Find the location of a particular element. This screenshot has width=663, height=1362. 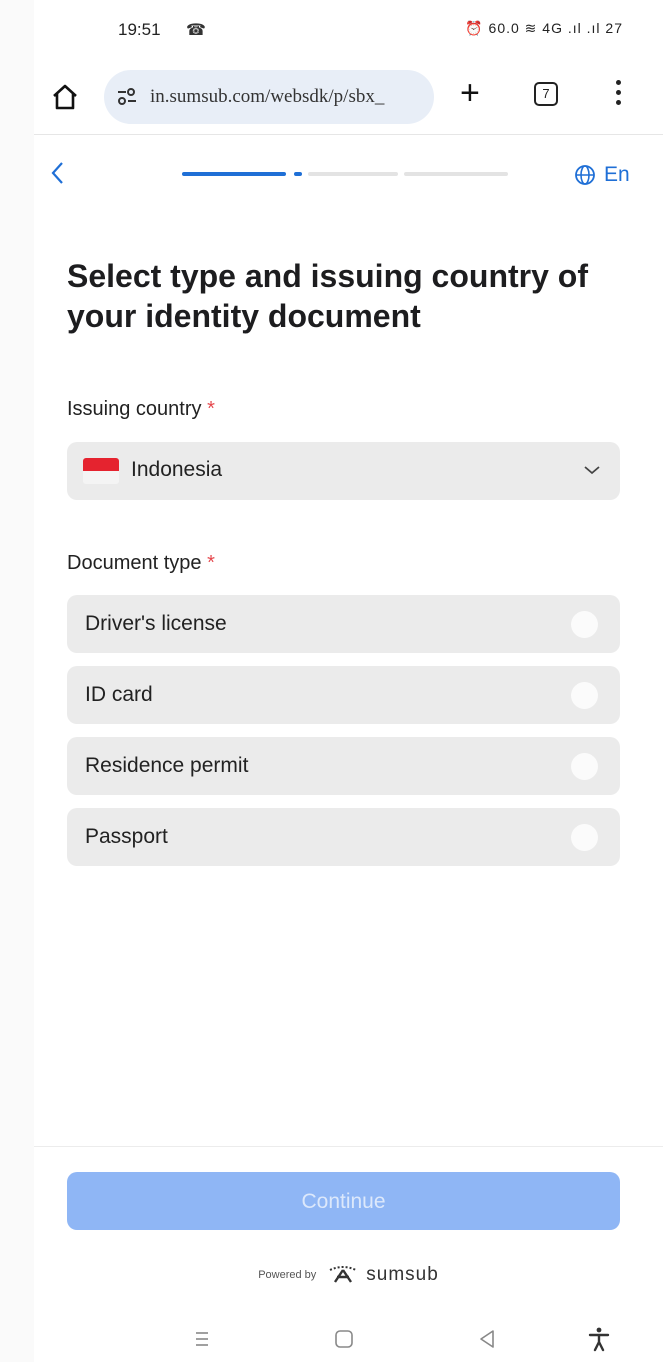

system-nav-bar is located at coordinates (348, 1340).